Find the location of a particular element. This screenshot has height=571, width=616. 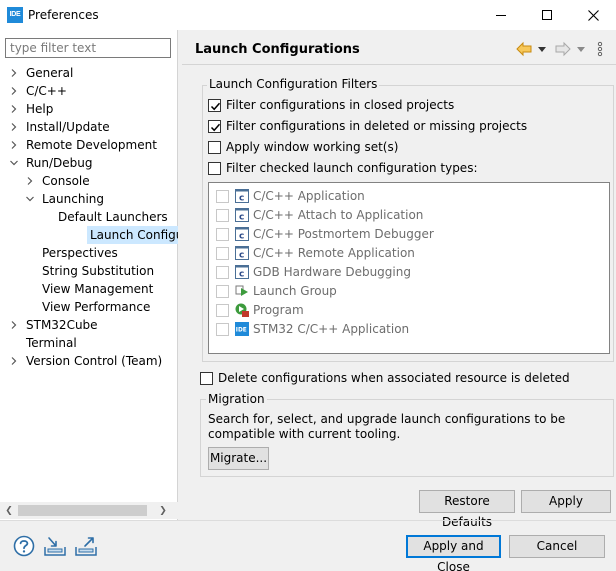

launch-type-item: IDE STM32 C/C++ Application is located at coordinates (312, 329).